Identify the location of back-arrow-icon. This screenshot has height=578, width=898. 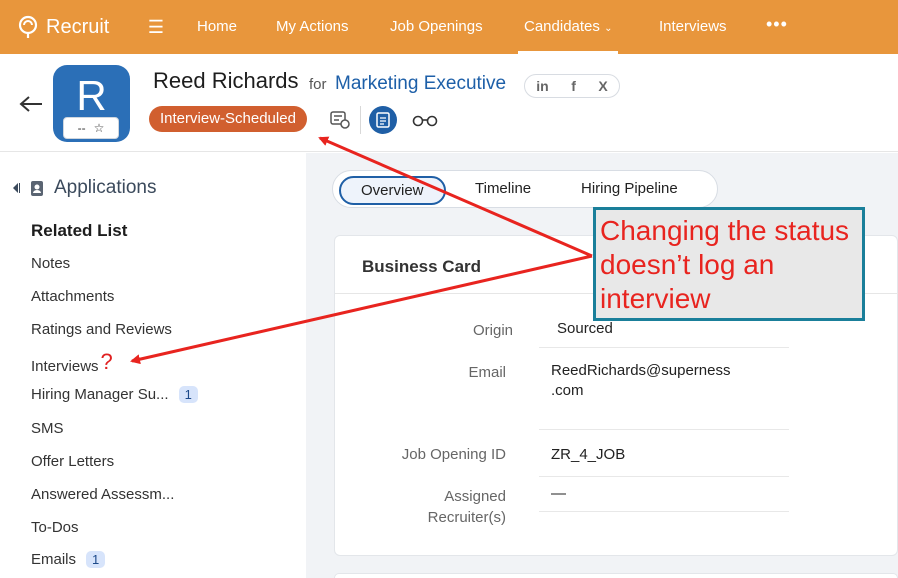
(31, 104).